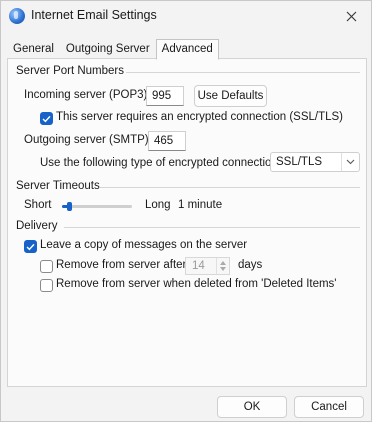  What do you see at coordinates (165, 96) in the screenshot?
I see `incoming-port-field: 995` at bounding box center [165, 96].